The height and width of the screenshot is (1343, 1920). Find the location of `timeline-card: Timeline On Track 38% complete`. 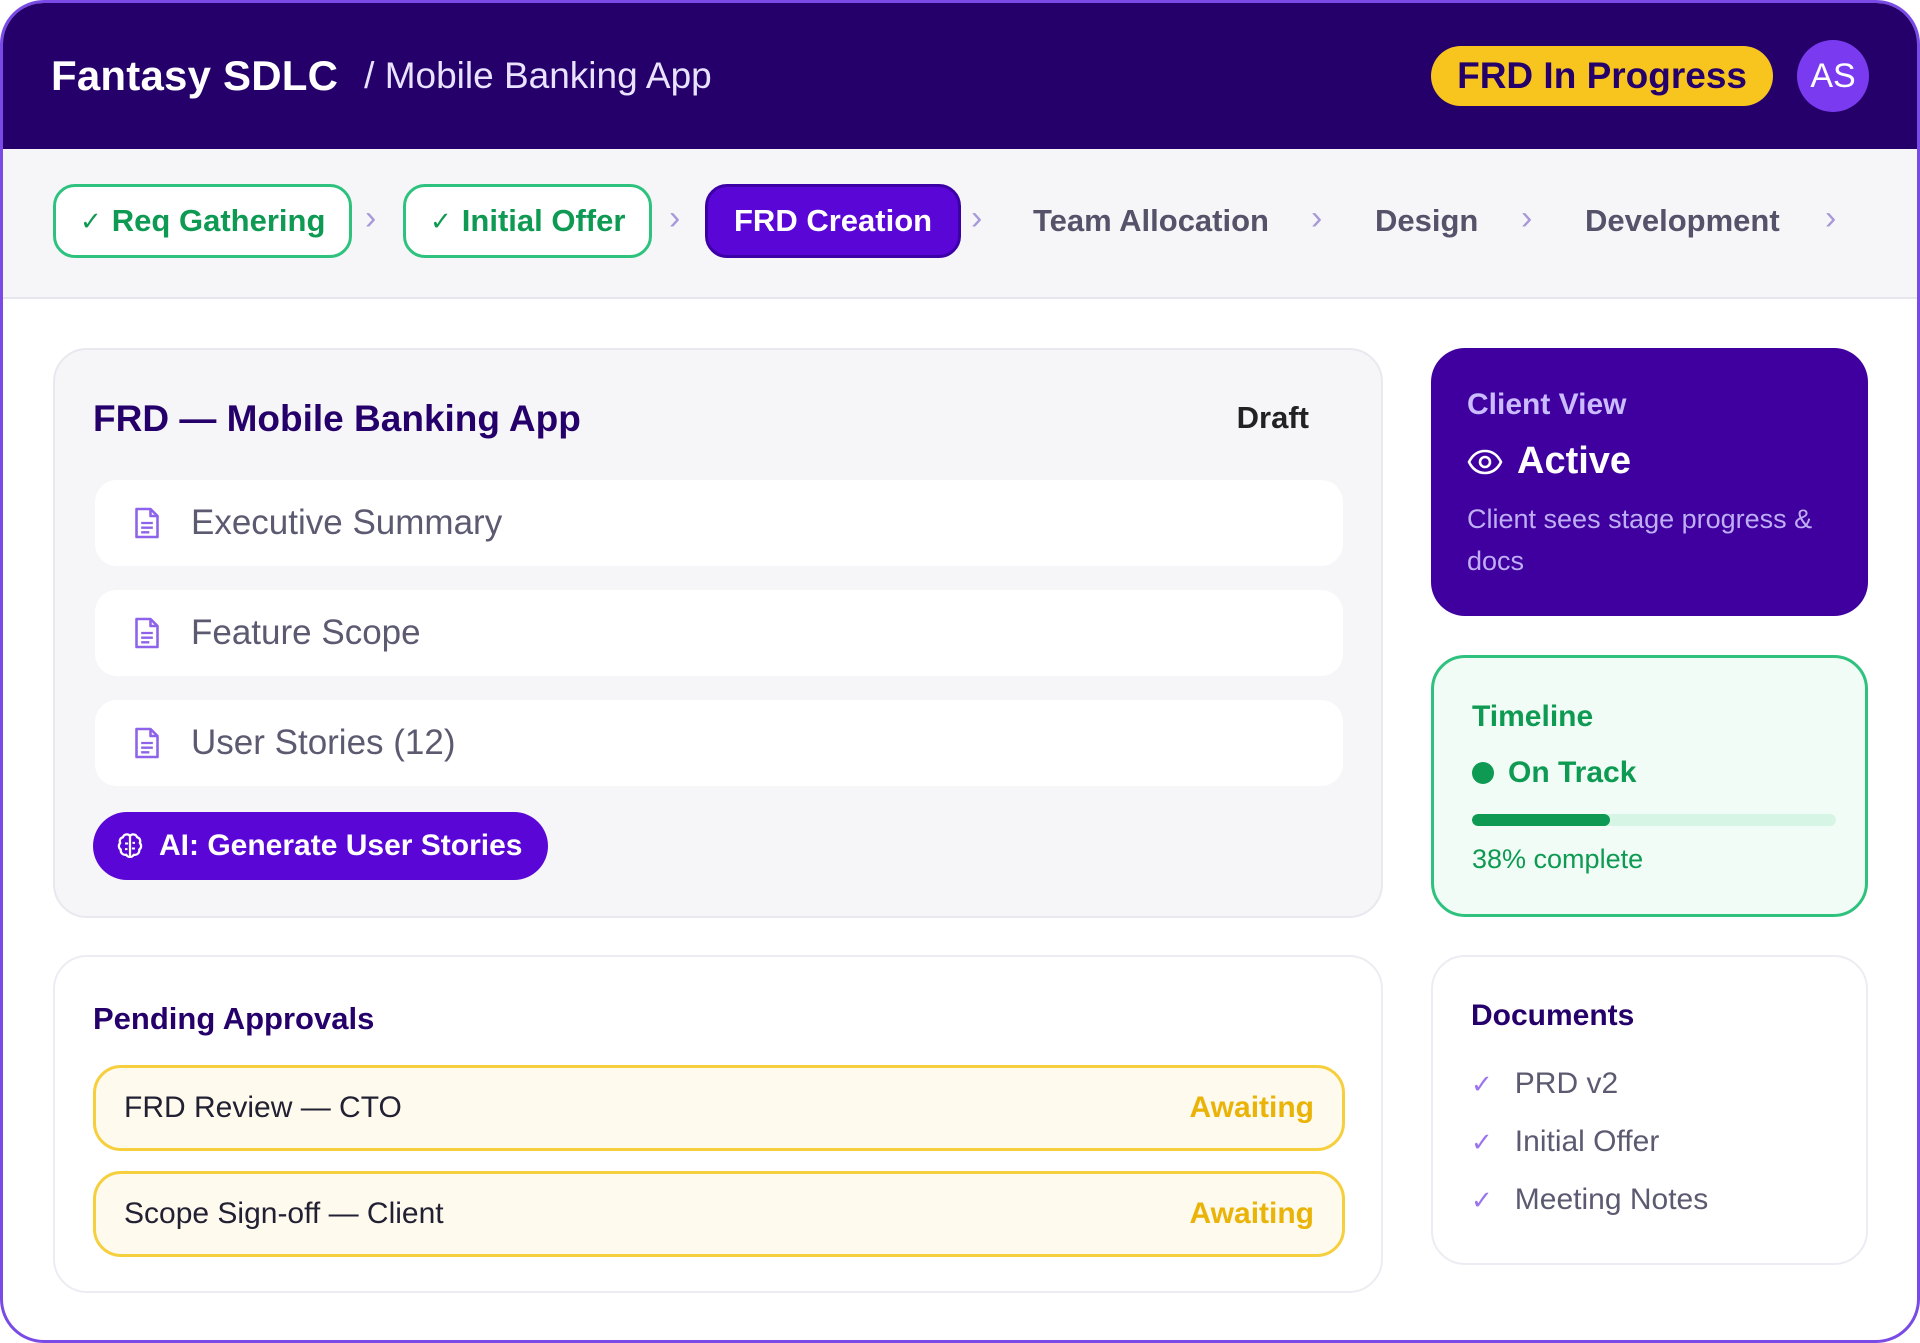

timeline-card: Timeline On Track 38% complete is located at coordinates (1649, 786).